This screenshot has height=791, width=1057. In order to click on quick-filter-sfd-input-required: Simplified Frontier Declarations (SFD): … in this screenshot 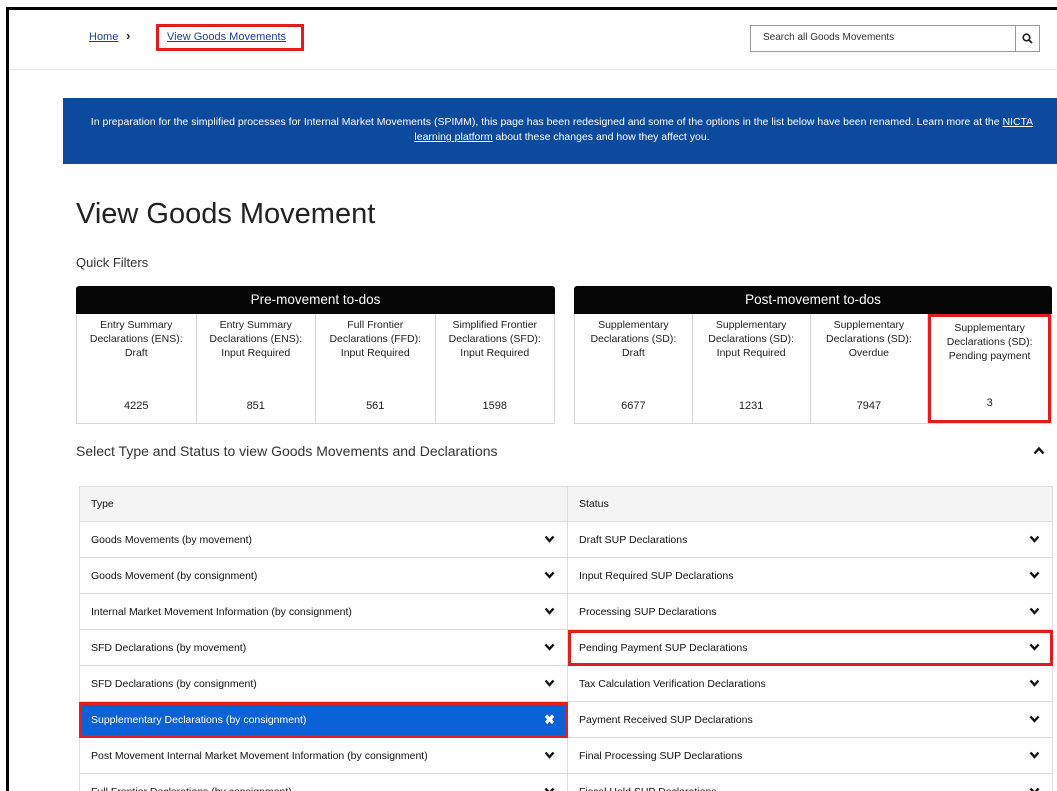, I will do `click(495, 368)`.